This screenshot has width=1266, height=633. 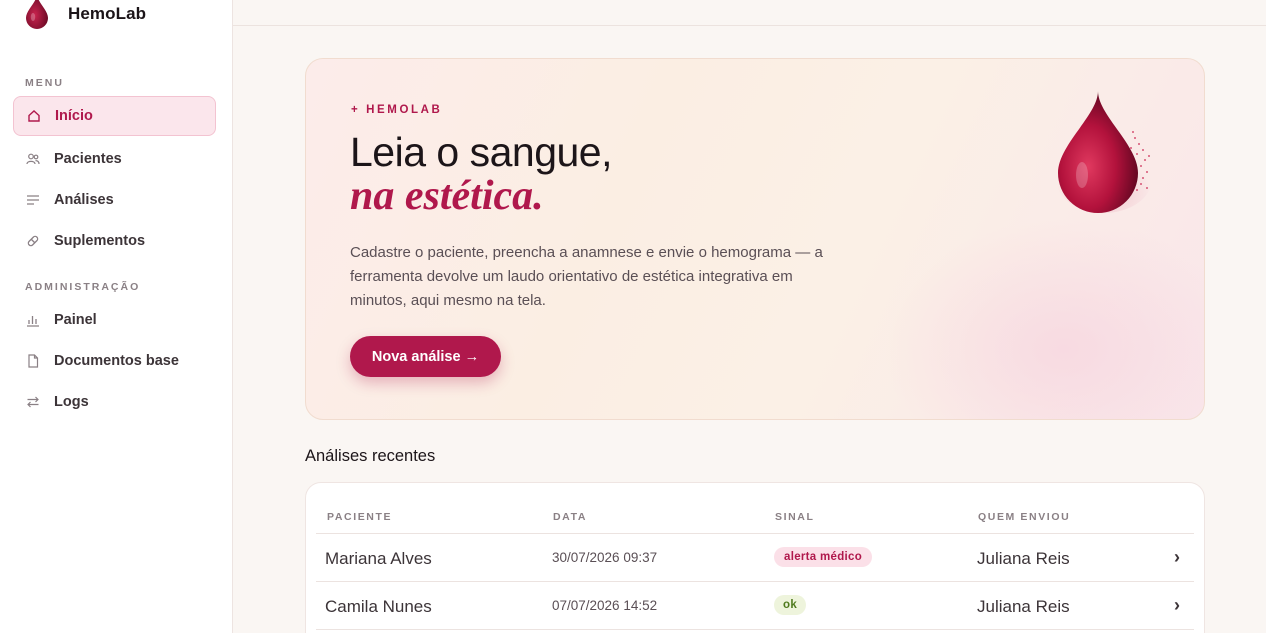 What do you see at coordinates (1024, 517) in the screenshot?
I see `column-header-quem-enviou: QUEM ENVIOU` at bounding box center [1024, 517].